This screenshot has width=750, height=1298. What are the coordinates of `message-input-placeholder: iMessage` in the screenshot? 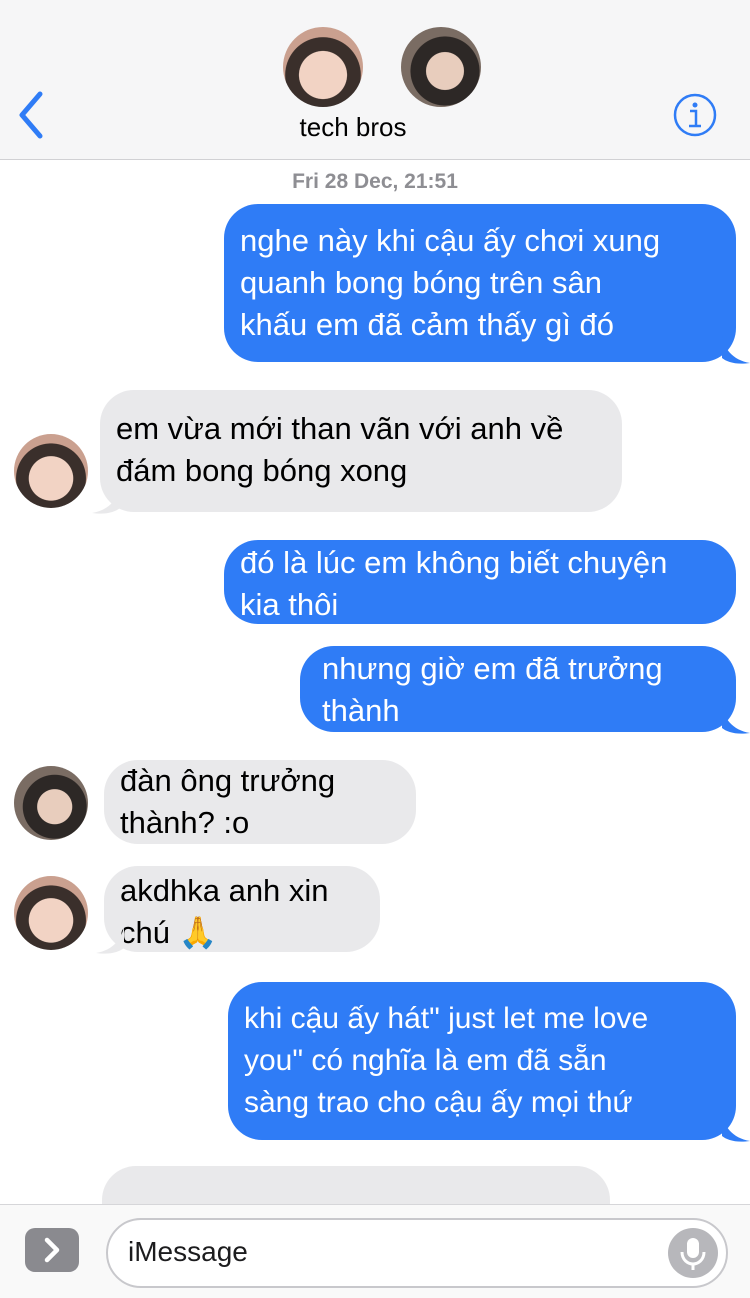 It's located at (188, 1251).